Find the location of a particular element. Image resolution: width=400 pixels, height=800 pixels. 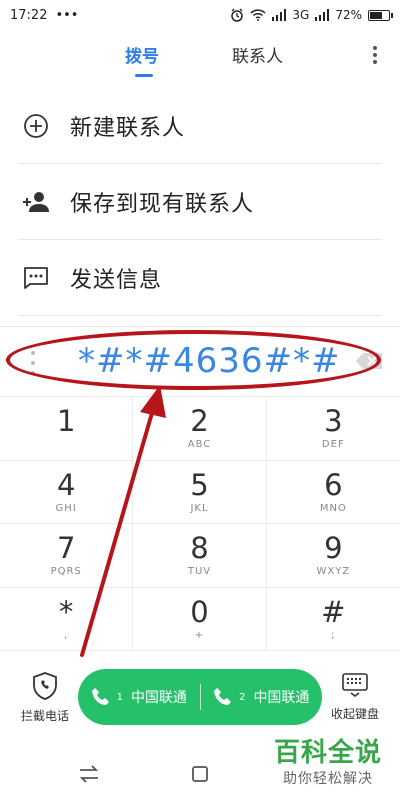

dial-input-area: *#*#4636#*# is located at coordinates (200, 361).